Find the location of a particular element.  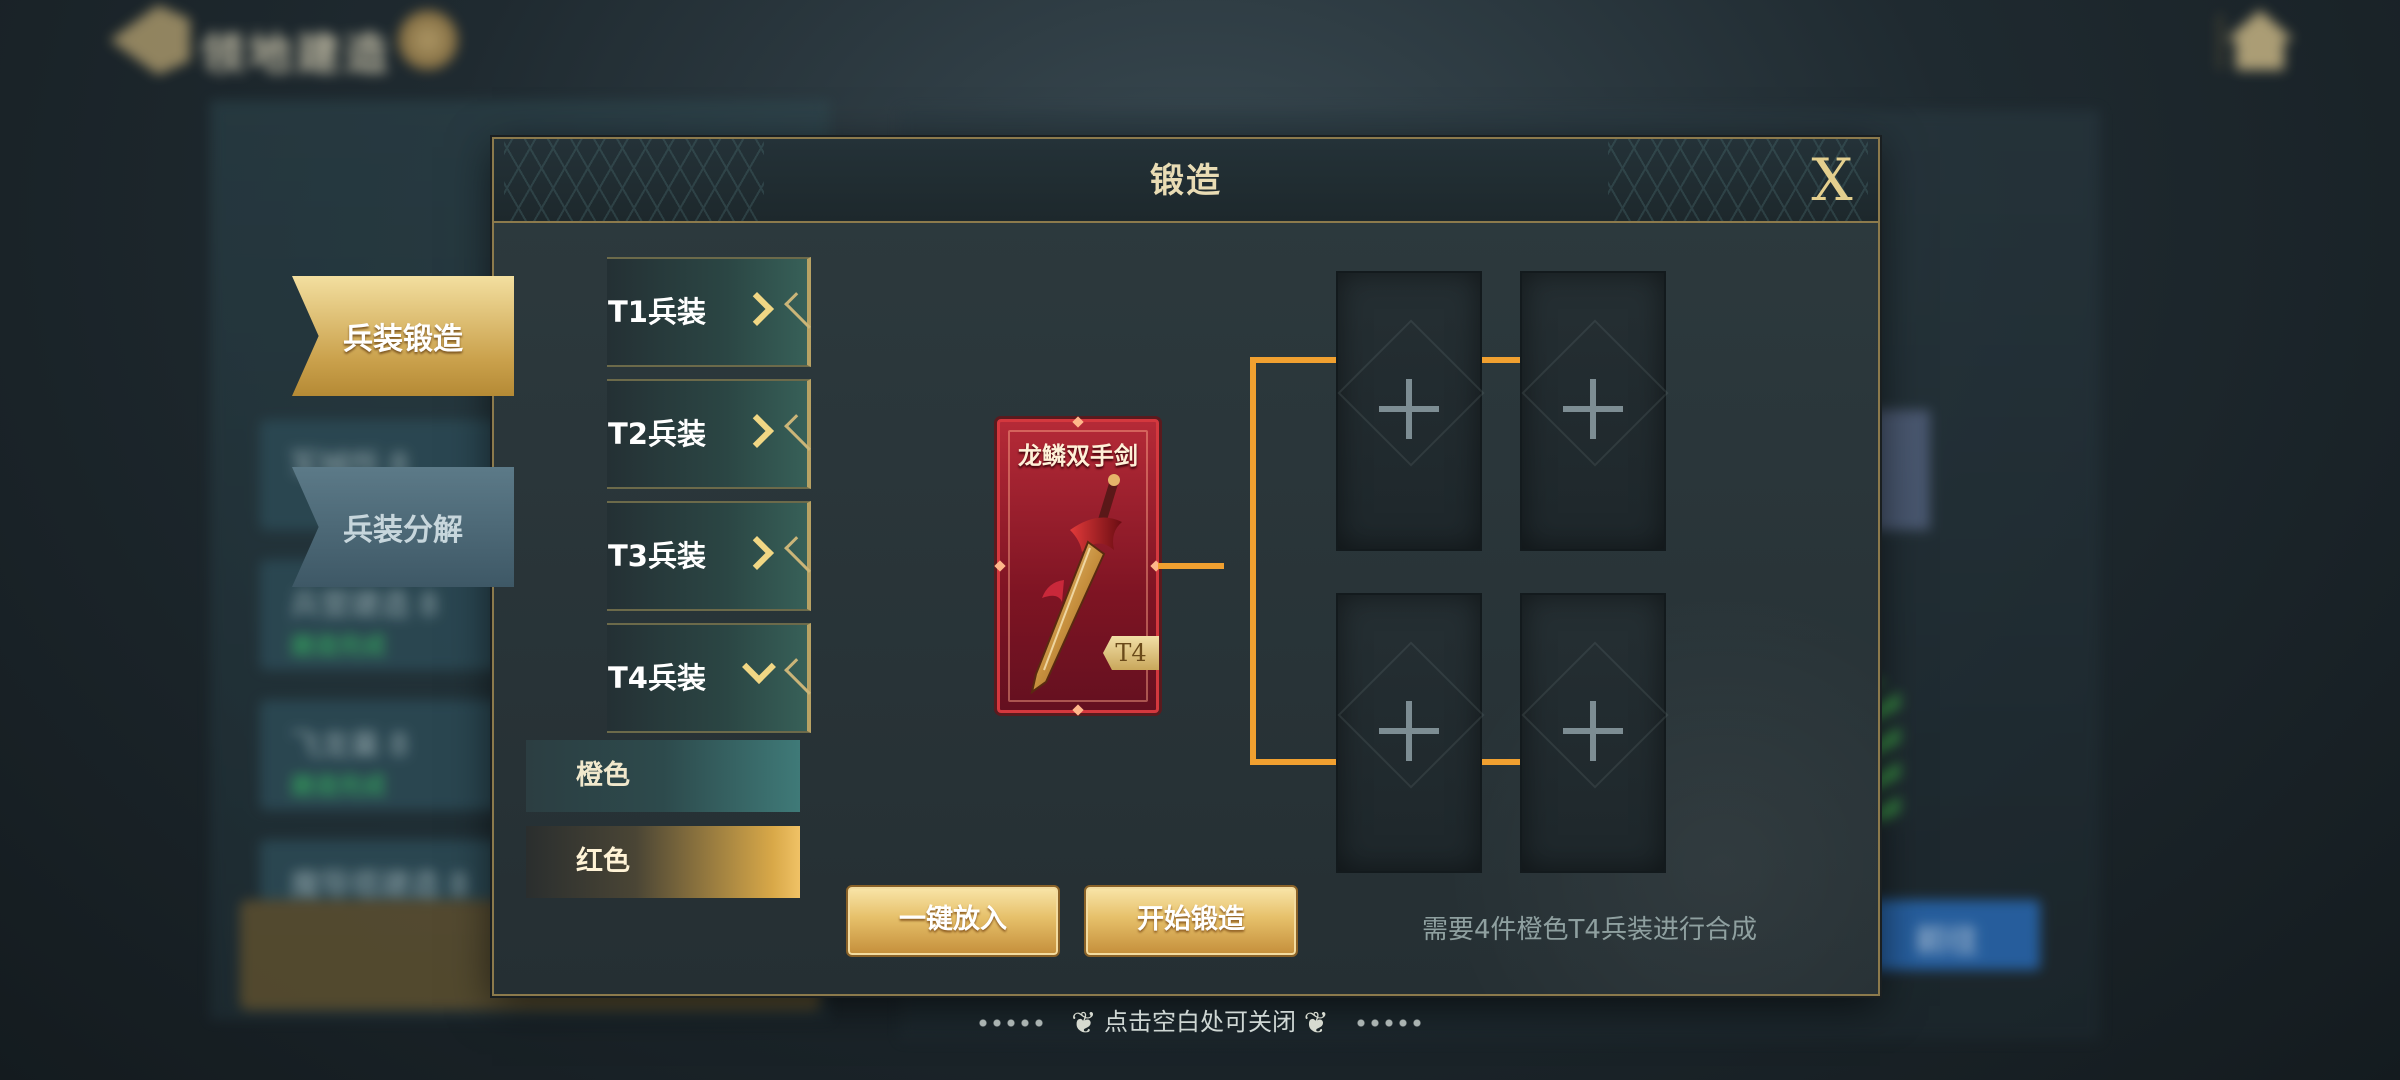

subcategory-orange: 橙色 is located at coordinates (663, 776).